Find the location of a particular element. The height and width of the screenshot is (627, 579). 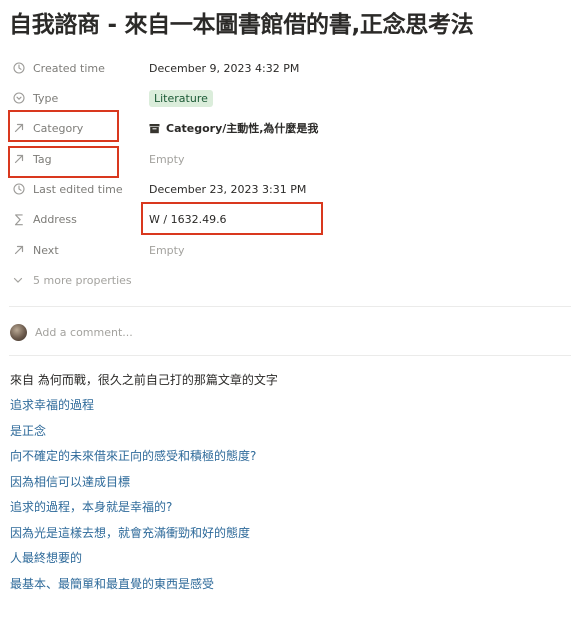

property-value-category: Category/主動性,為什麼是我 is located at coordinates (233, 128).